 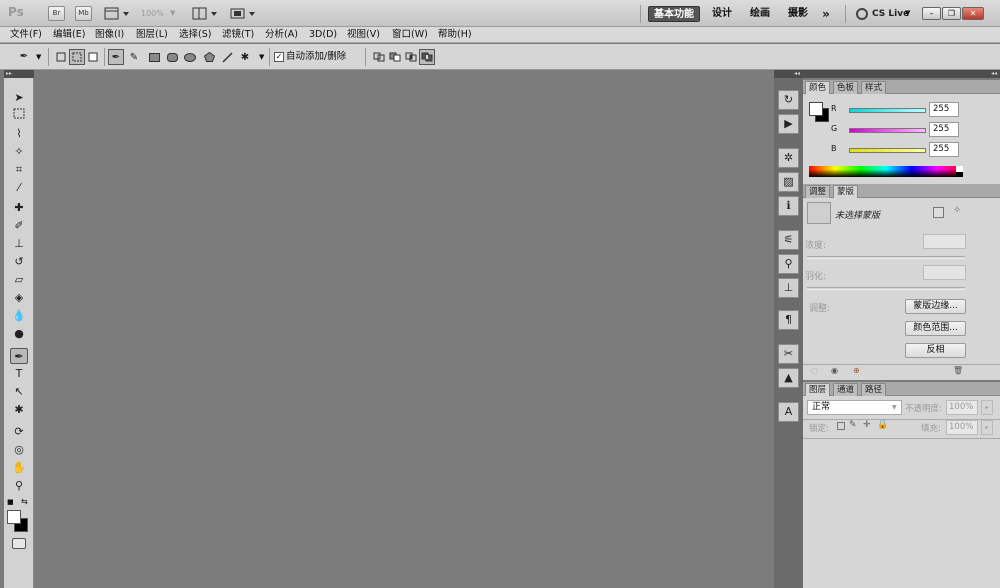 What do you see at coordinates (379, 57) in the screenshot?
I see `add-to-path-area-icon` at bounding box center [379, 57].